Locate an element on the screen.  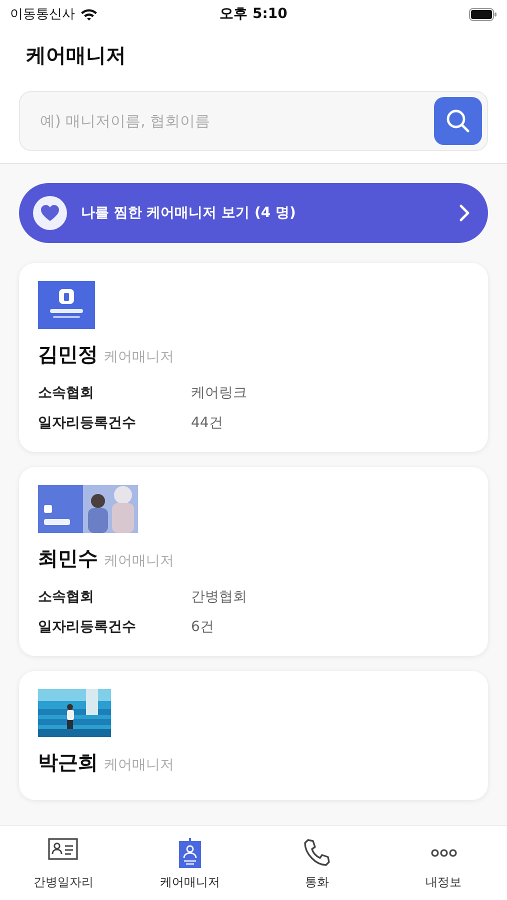
manager-name: 박근희 is located at coordinates (68, 762).